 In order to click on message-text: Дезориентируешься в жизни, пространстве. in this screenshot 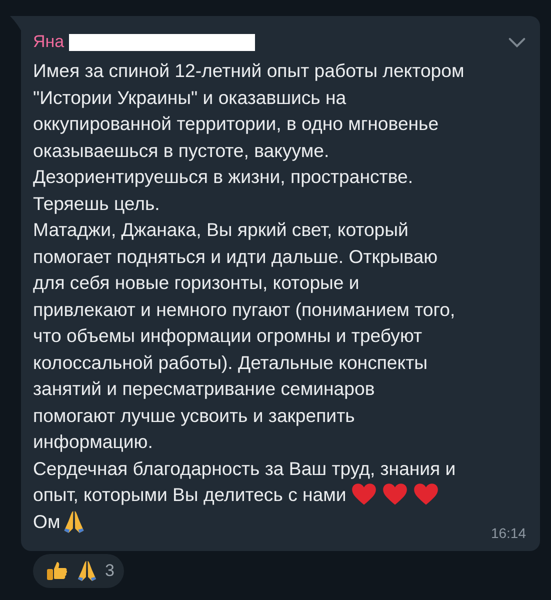, I will do `click(223, 177)`.